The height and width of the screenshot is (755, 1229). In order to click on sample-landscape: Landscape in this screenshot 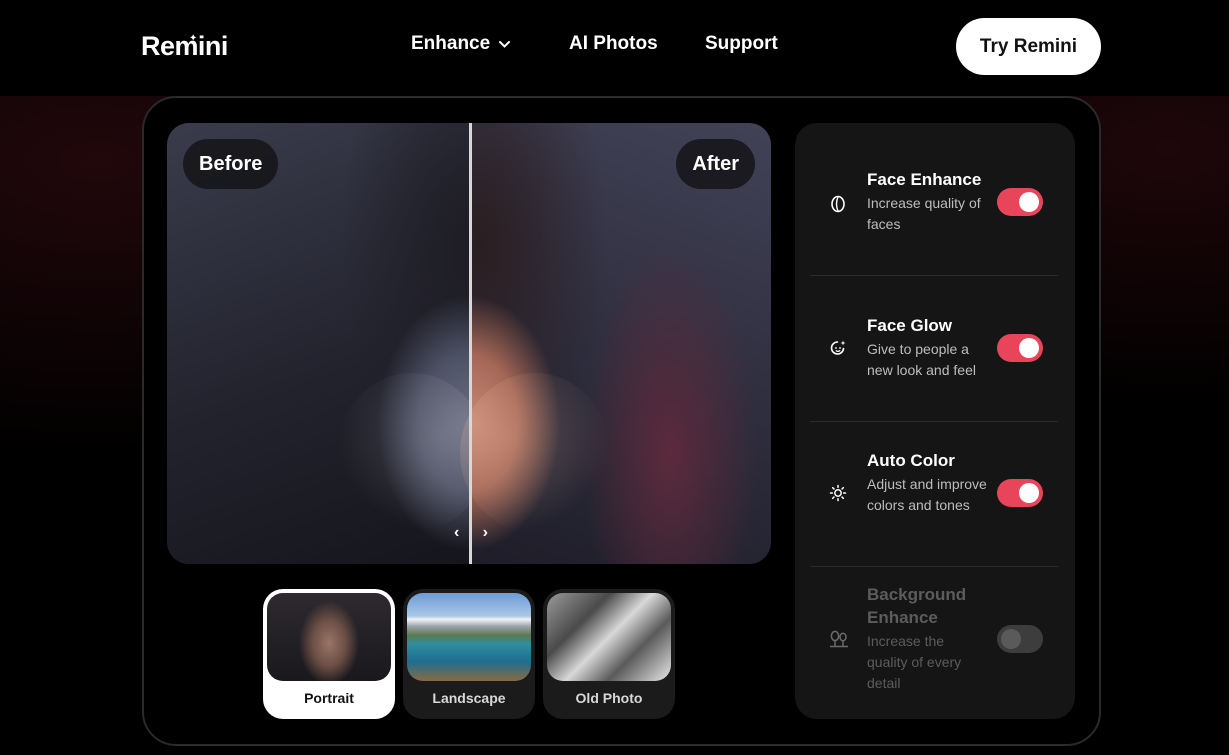, I will do `click(469, 654)`.